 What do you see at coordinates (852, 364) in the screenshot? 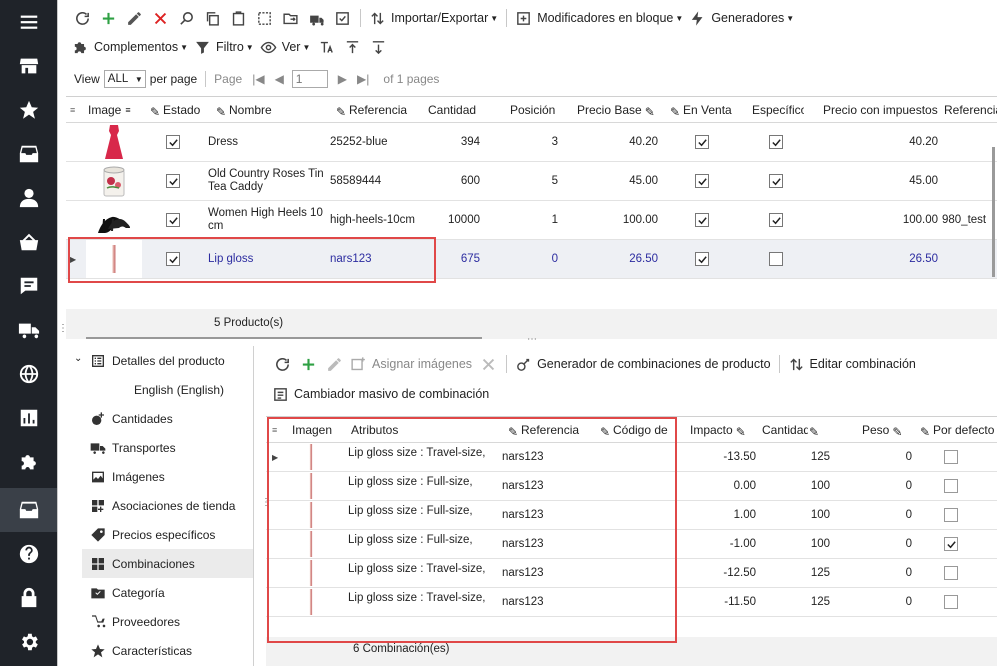
I see `edit-combination-button: Editar combinación` at bounding box center [852, 364].